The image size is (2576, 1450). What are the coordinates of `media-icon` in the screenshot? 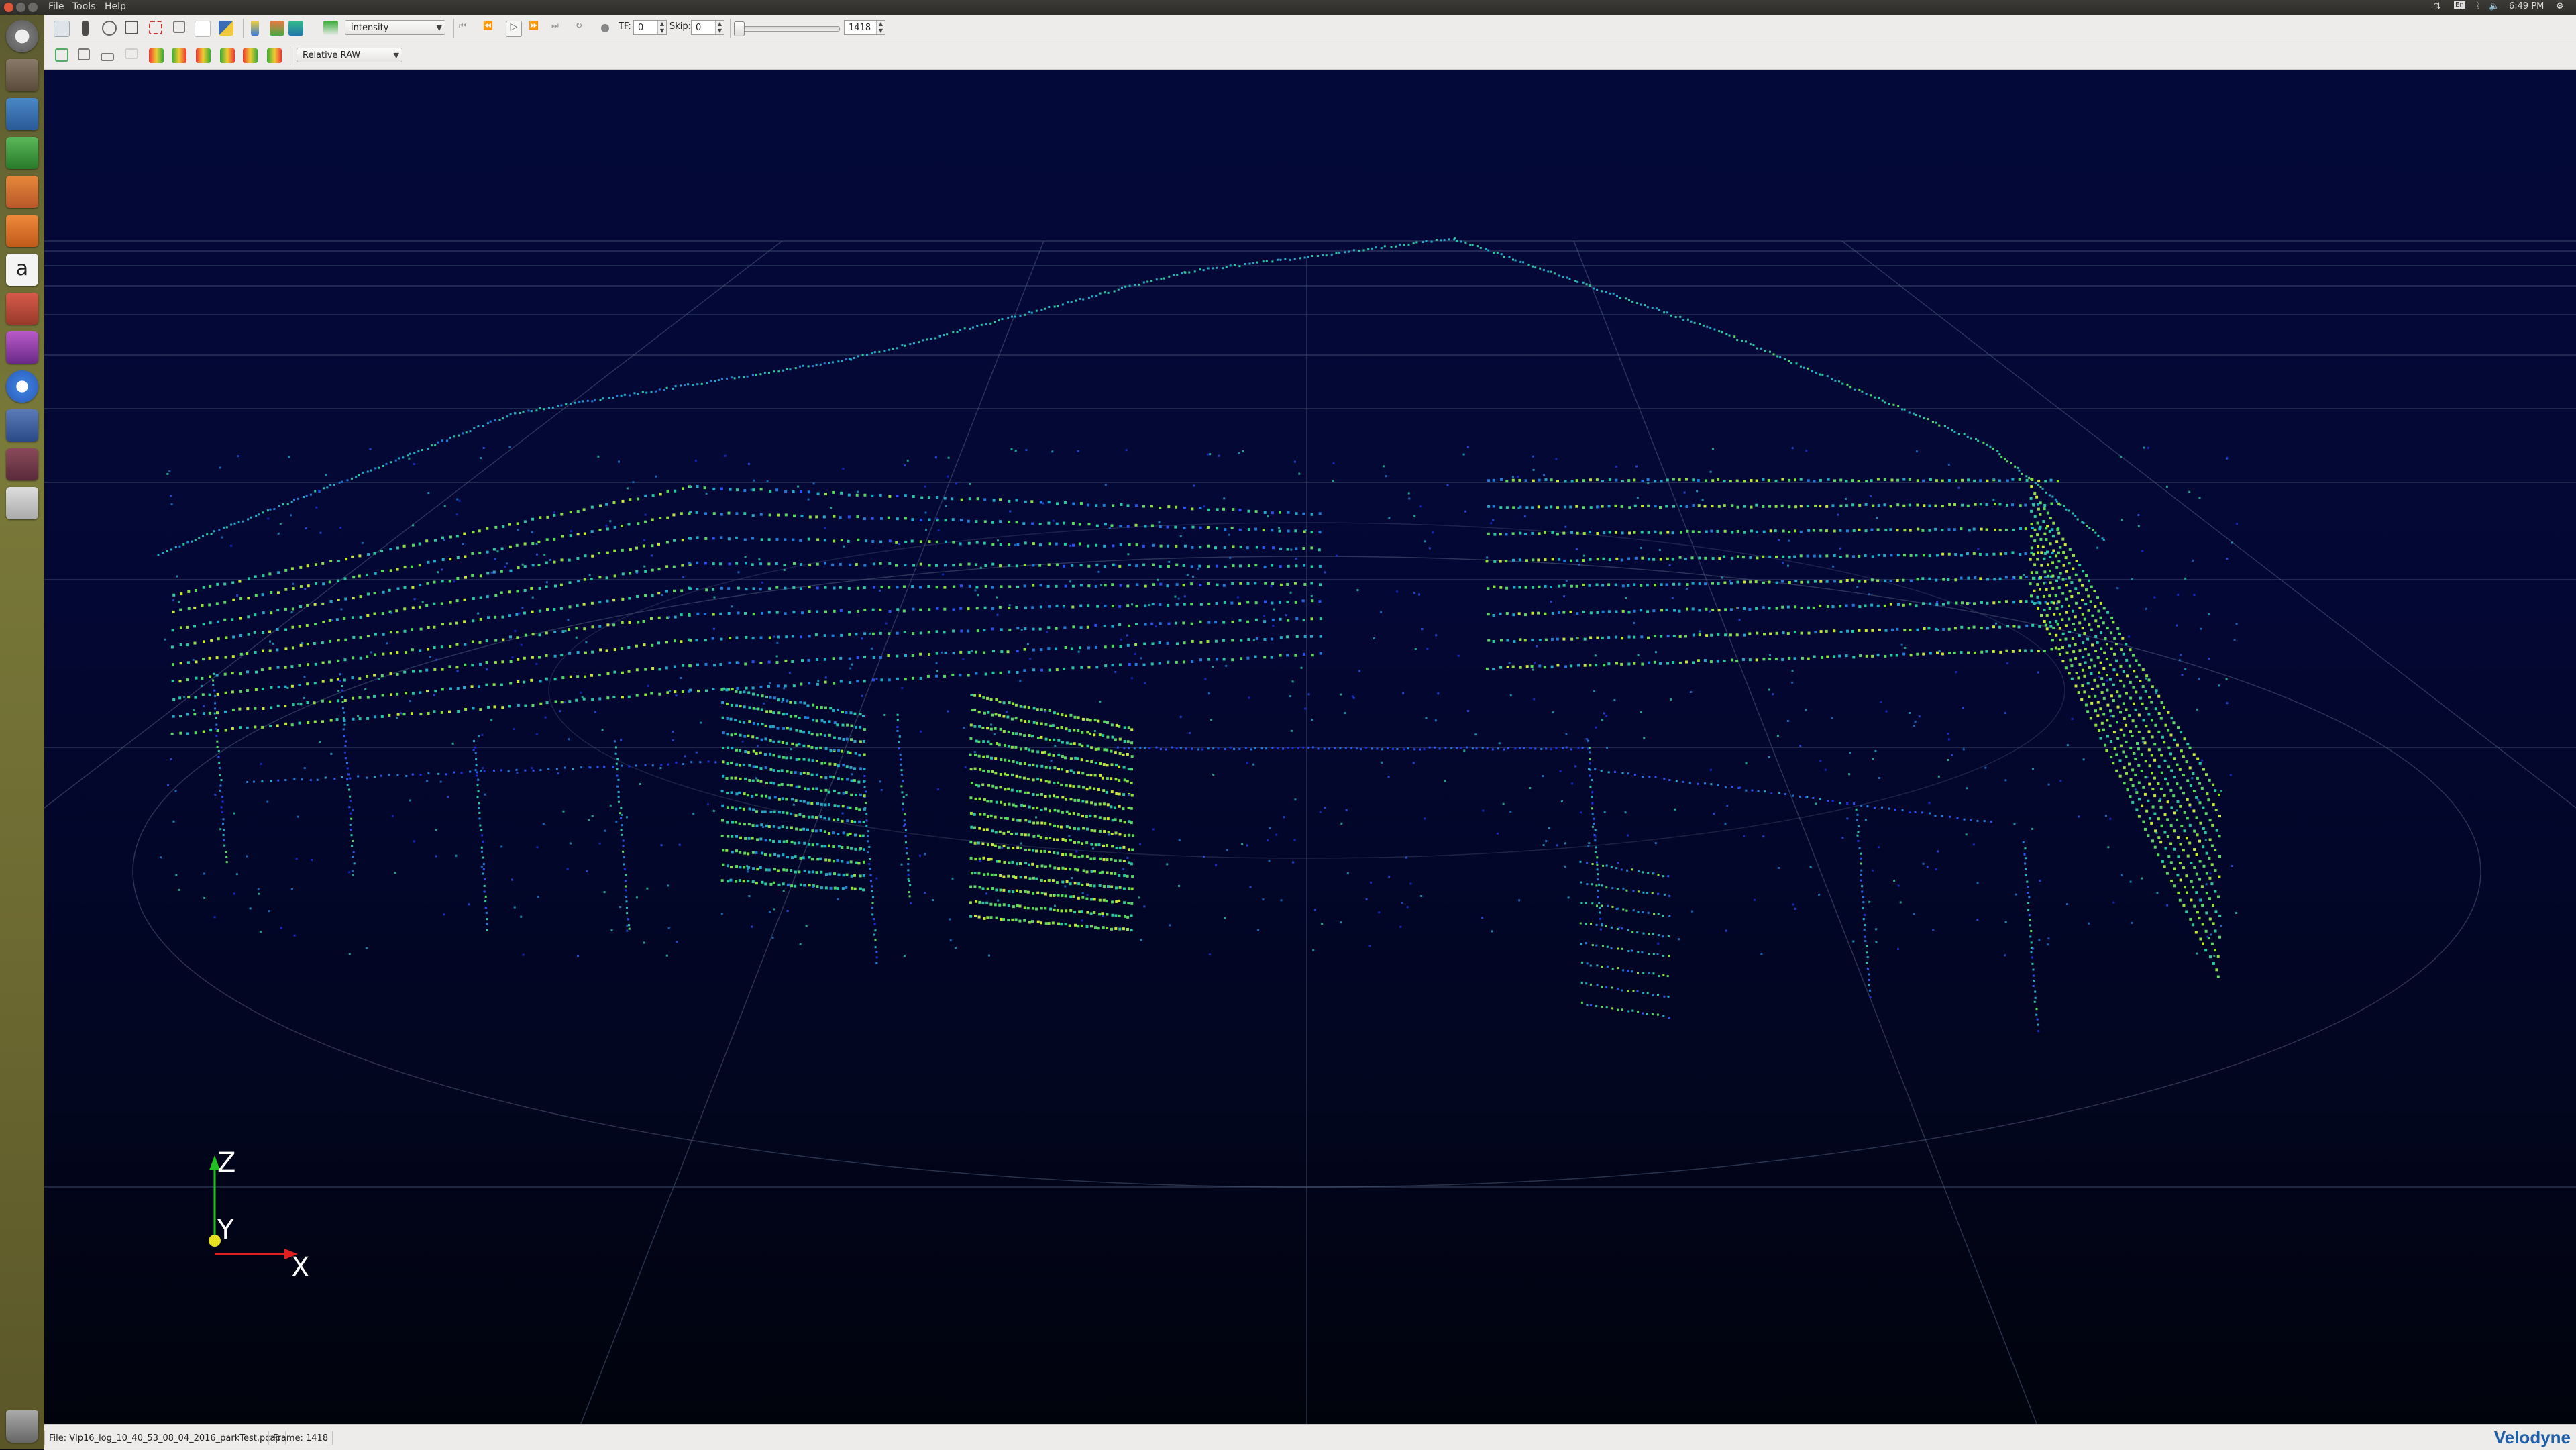 It's located at (22, 347).